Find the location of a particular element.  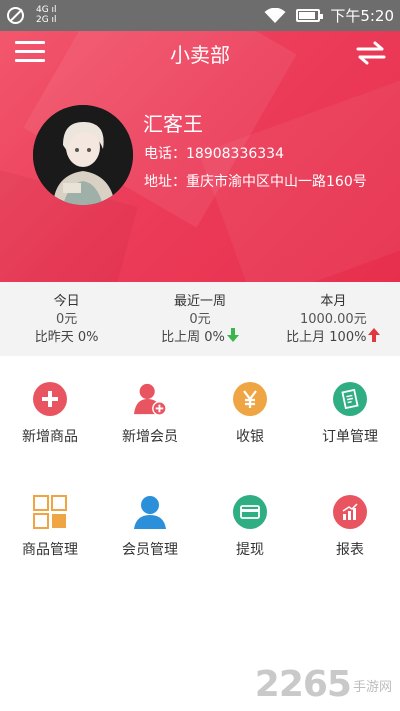

watermark-number: 2265 is located at coordinates (303, 684).